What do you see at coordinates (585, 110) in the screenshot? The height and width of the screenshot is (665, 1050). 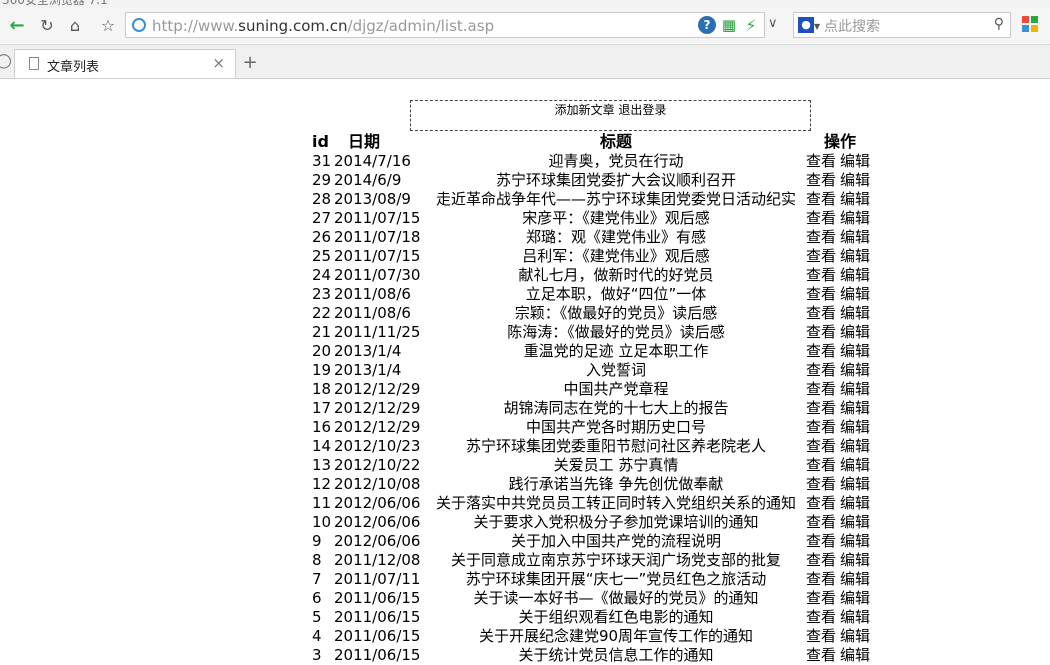 I see `add-article-link: 添加新文章` at bounding box center [585, 110].